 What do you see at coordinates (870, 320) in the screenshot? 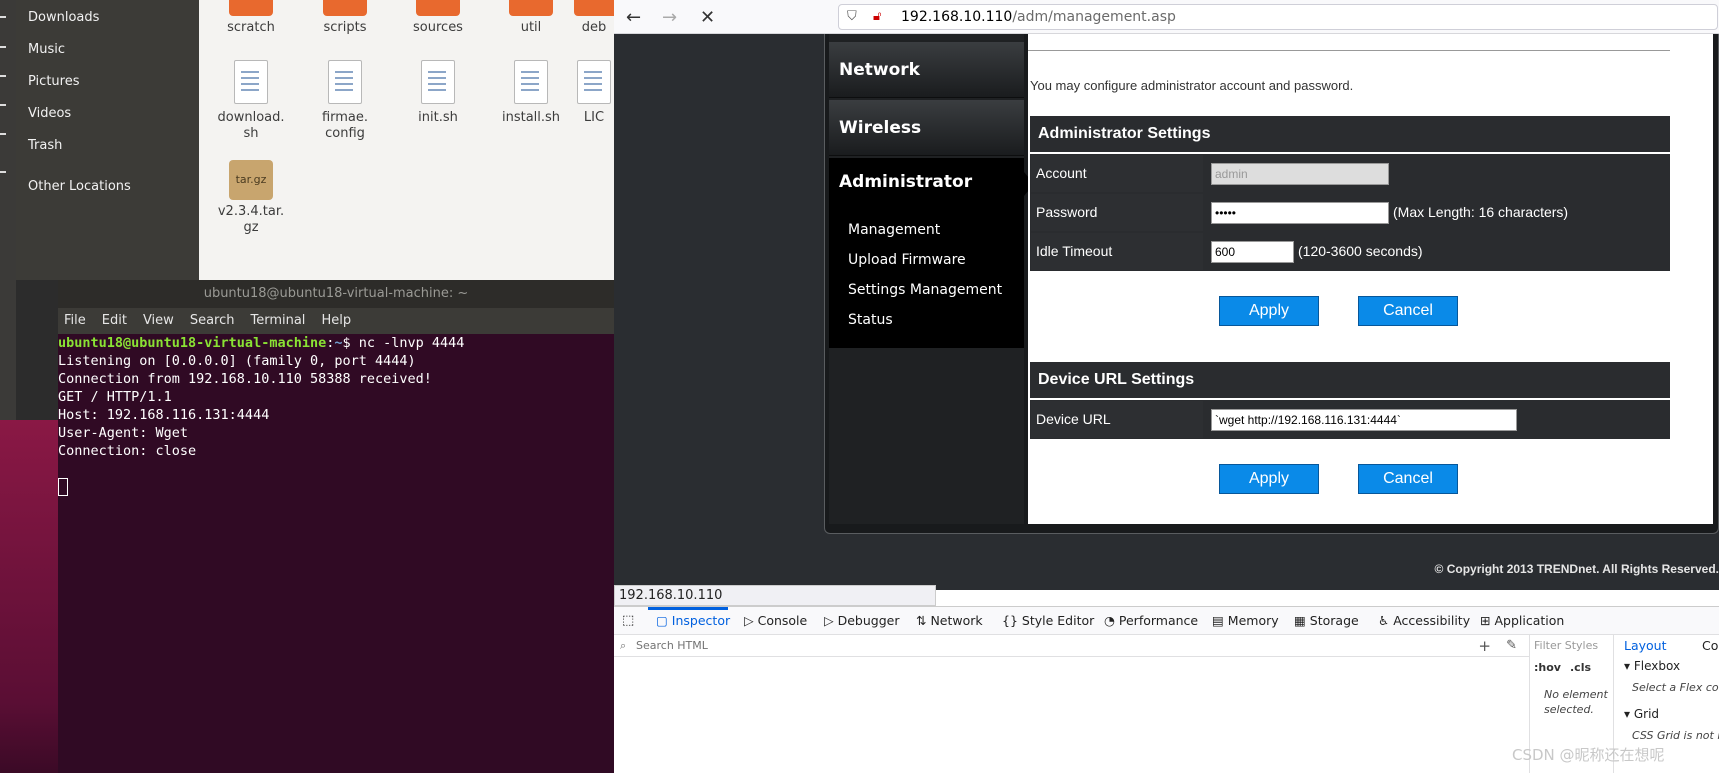
I see `menu-status: Status` at bounding box center [870, 320].